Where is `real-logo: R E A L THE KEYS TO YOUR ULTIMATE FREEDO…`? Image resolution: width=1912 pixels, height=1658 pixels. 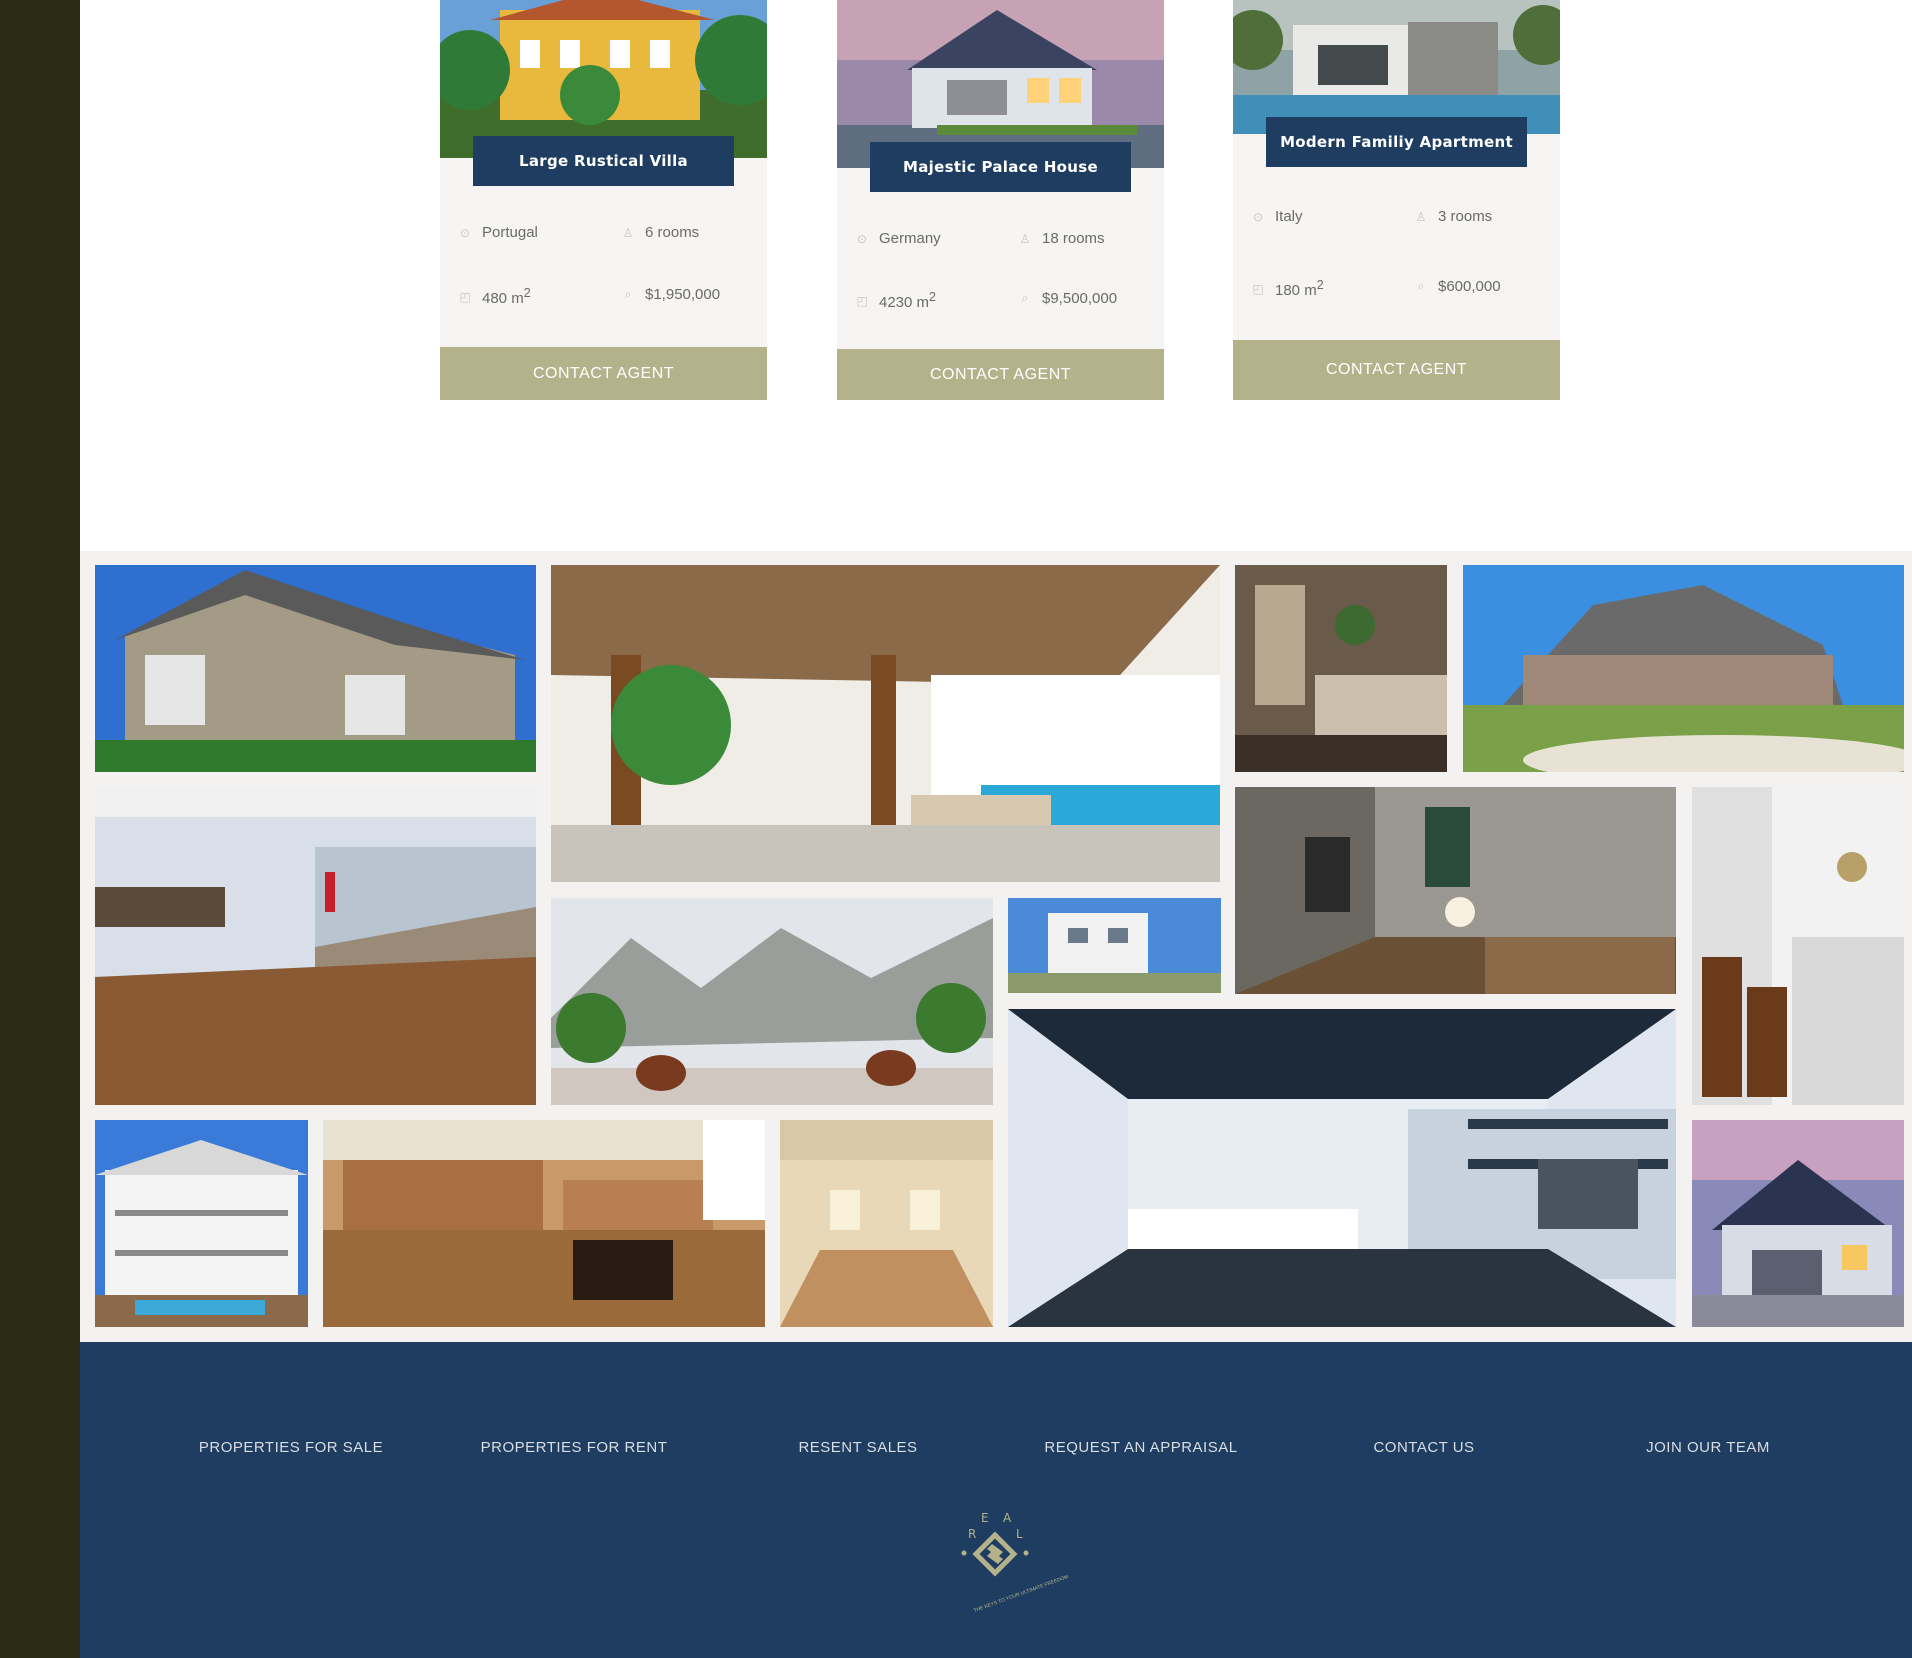 real-logo: R E A L THE KEYS TO YOUR ULTIMATE FREEDO… is located at coordinates (1009, 1560).